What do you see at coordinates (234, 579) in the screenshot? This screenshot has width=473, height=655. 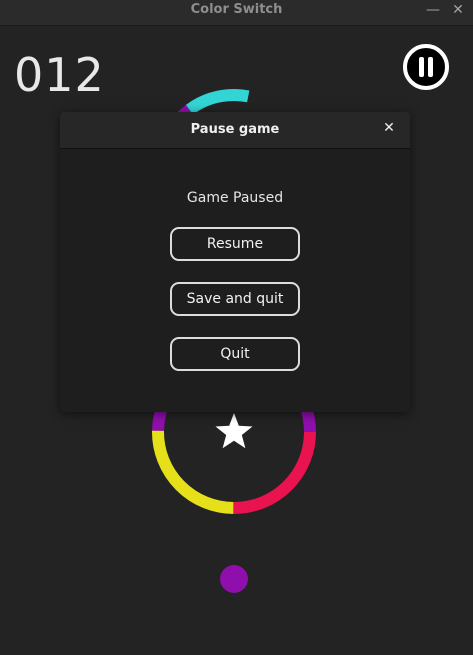 I see `player-ball` at bounding box center [234, 579].